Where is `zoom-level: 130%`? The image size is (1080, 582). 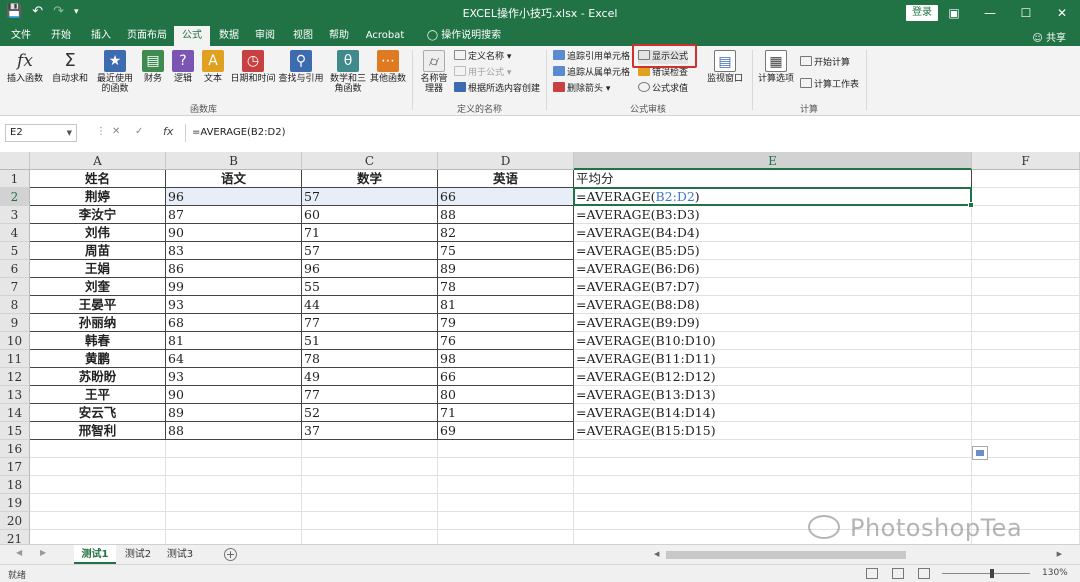
zoom-level: 130% is located at coordinates (1055, 573).